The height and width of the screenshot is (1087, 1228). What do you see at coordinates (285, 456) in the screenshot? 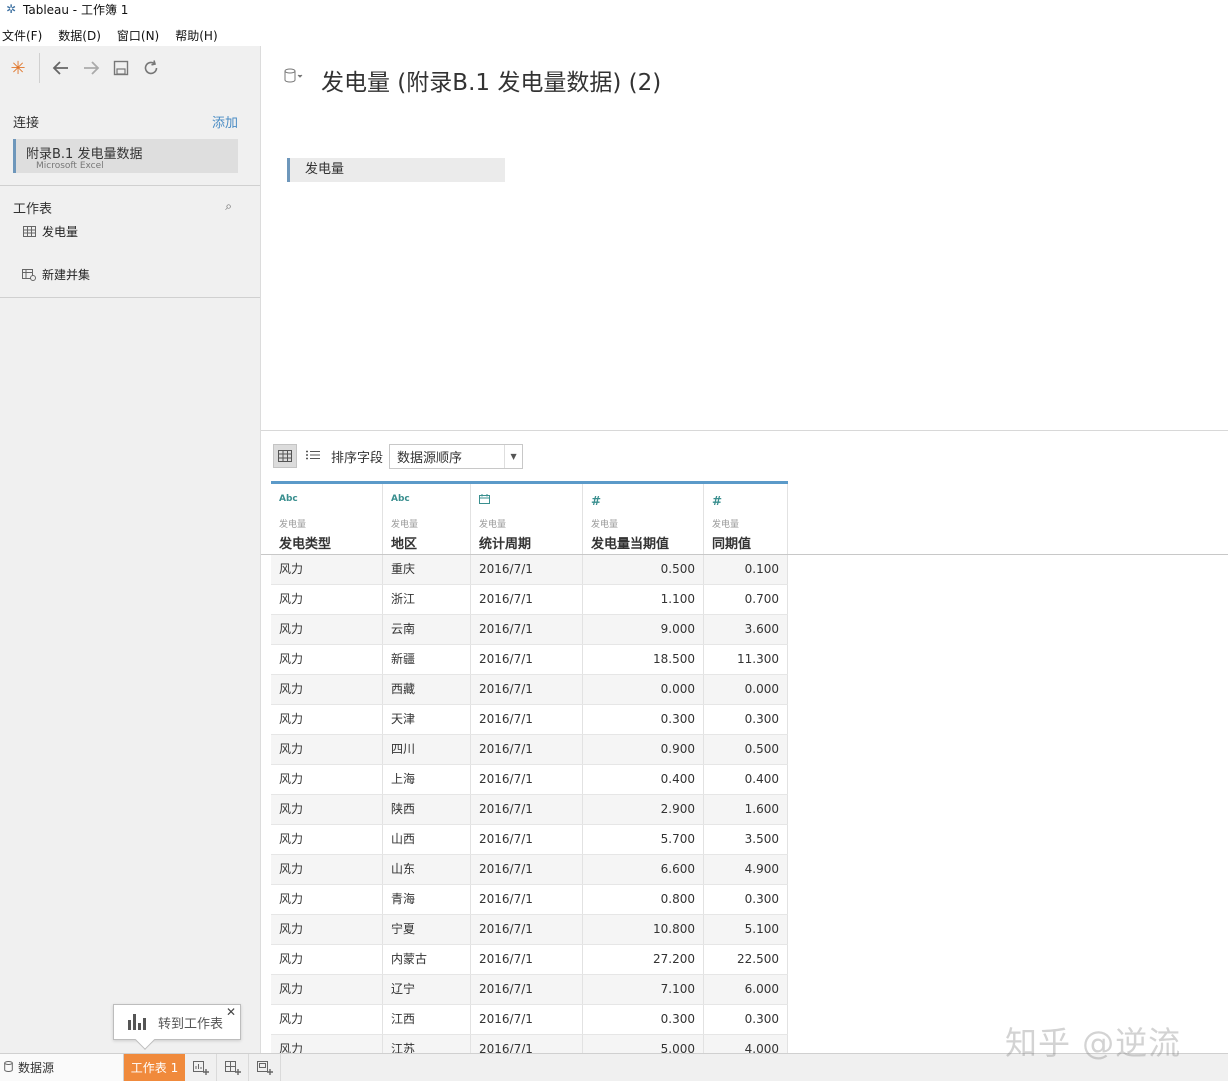
I see `grid-view-icon` at bounding box center [285, 456].